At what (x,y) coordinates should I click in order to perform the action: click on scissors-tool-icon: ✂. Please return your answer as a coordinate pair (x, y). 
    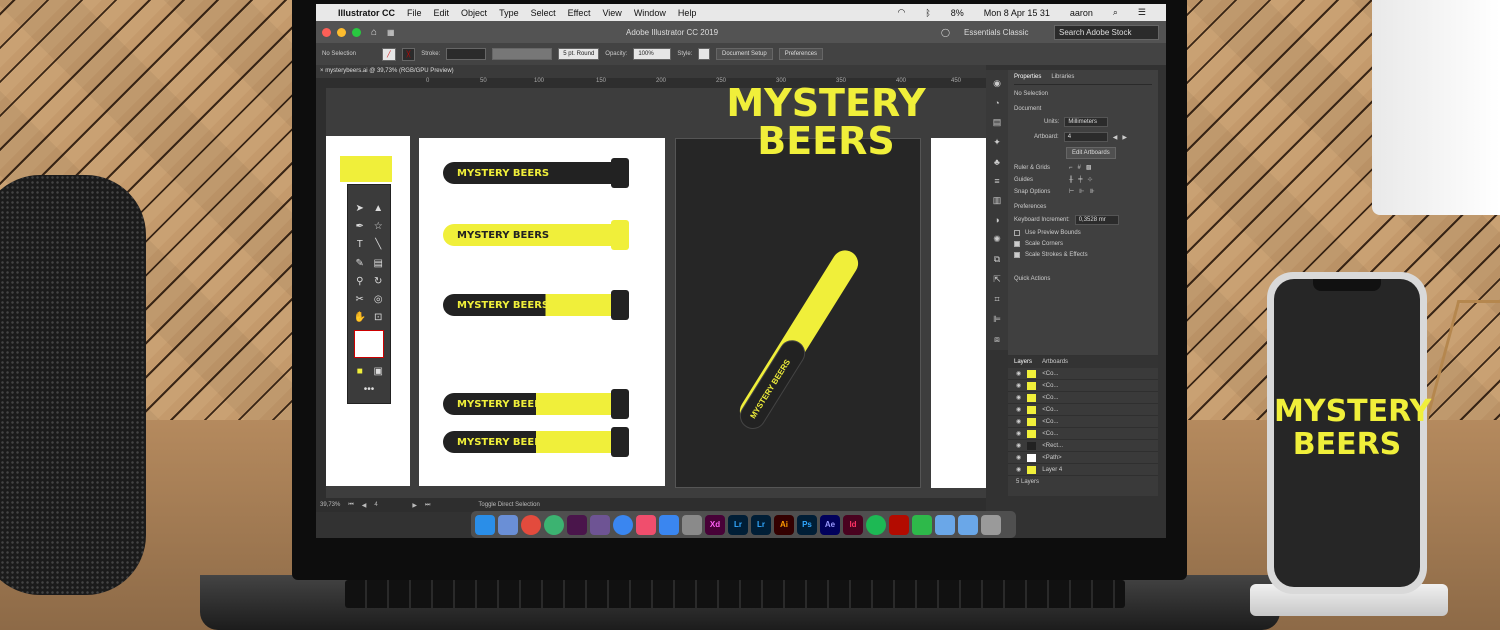
    Looking at the image, I should click on (360, 301).